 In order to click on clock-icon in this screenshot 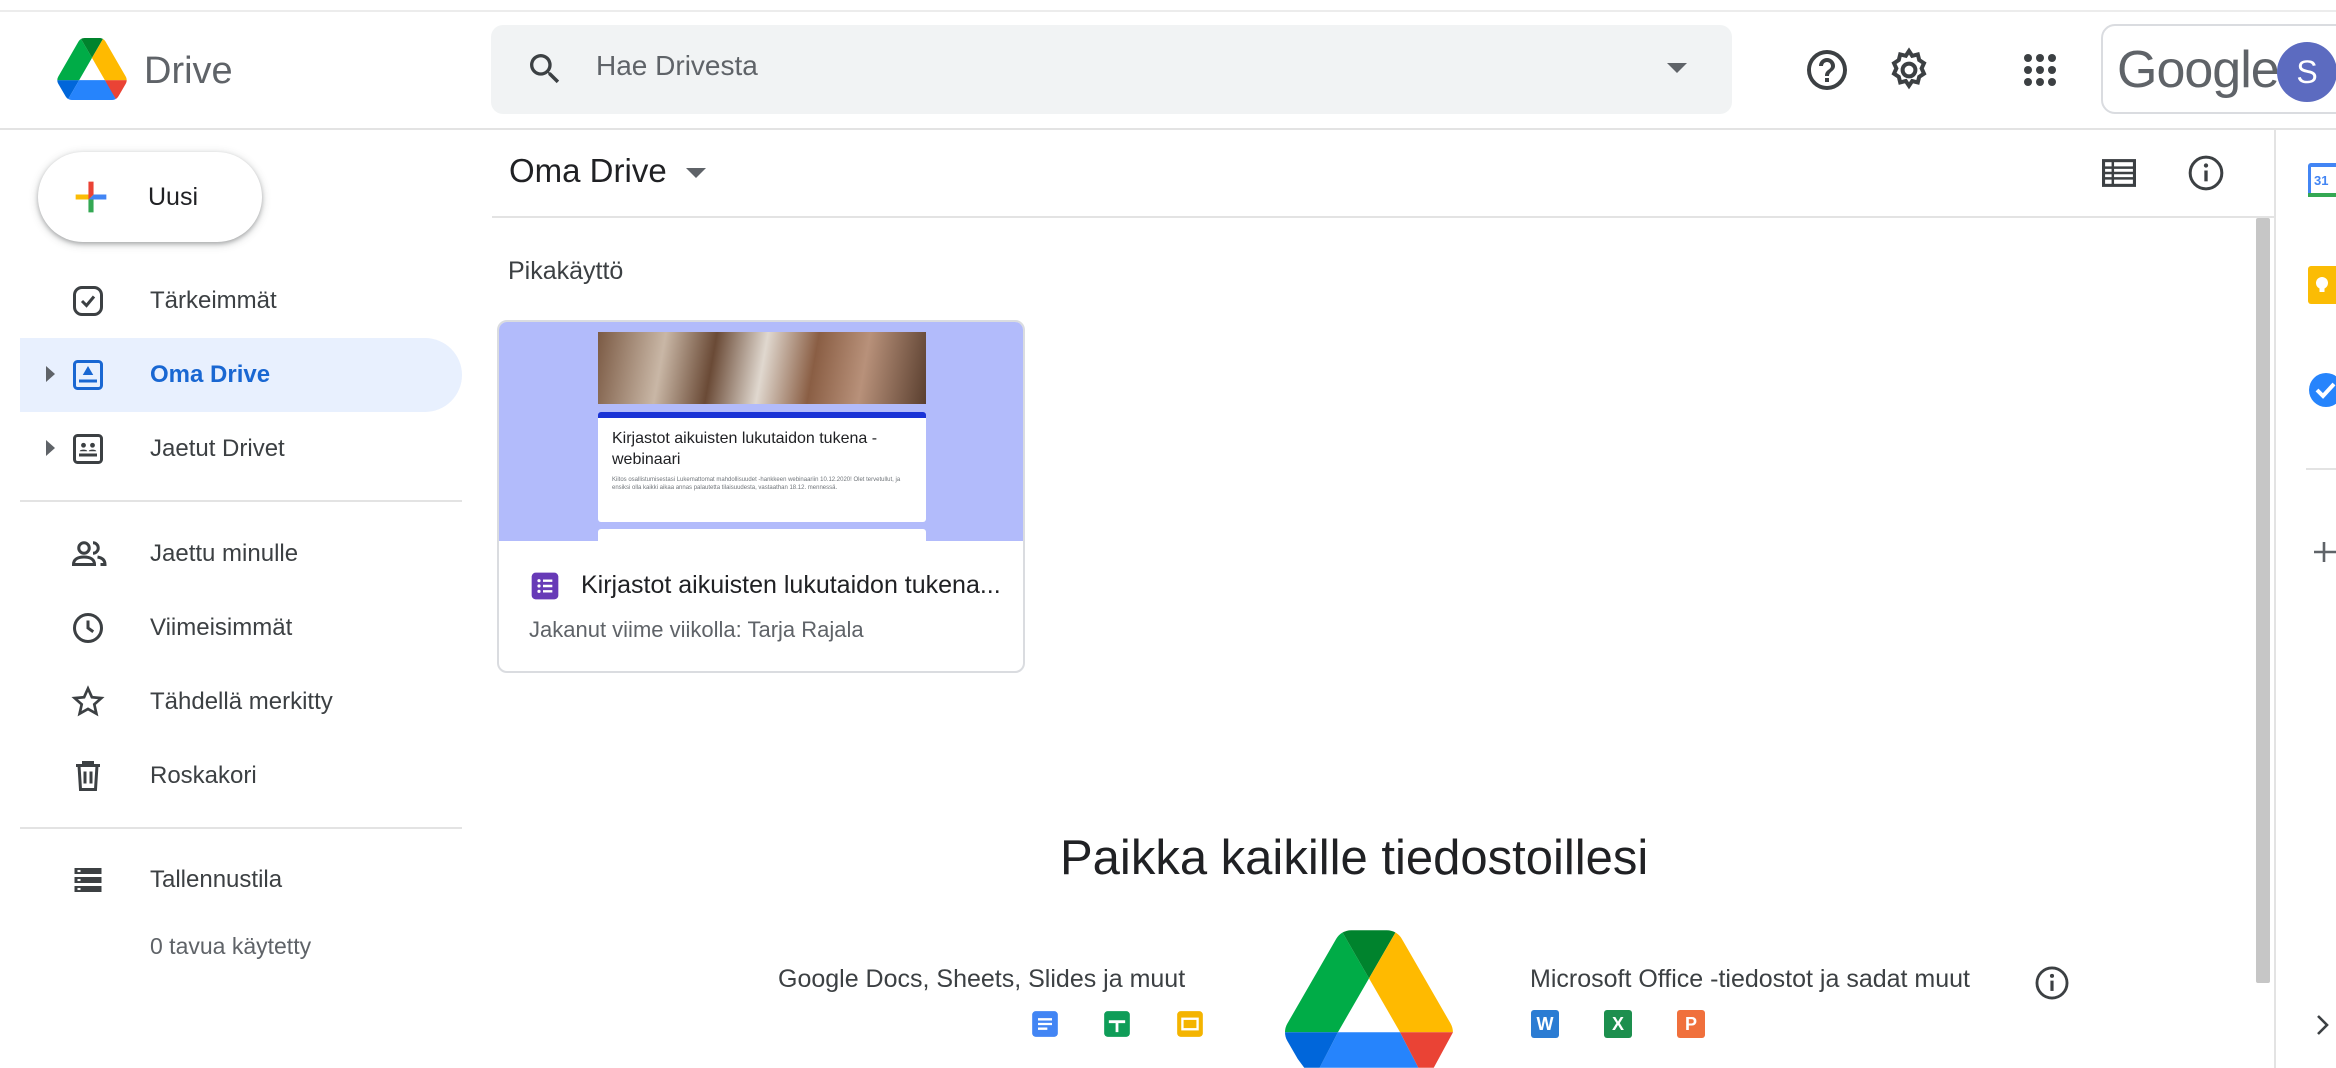, I will do `click(88, 628)`.